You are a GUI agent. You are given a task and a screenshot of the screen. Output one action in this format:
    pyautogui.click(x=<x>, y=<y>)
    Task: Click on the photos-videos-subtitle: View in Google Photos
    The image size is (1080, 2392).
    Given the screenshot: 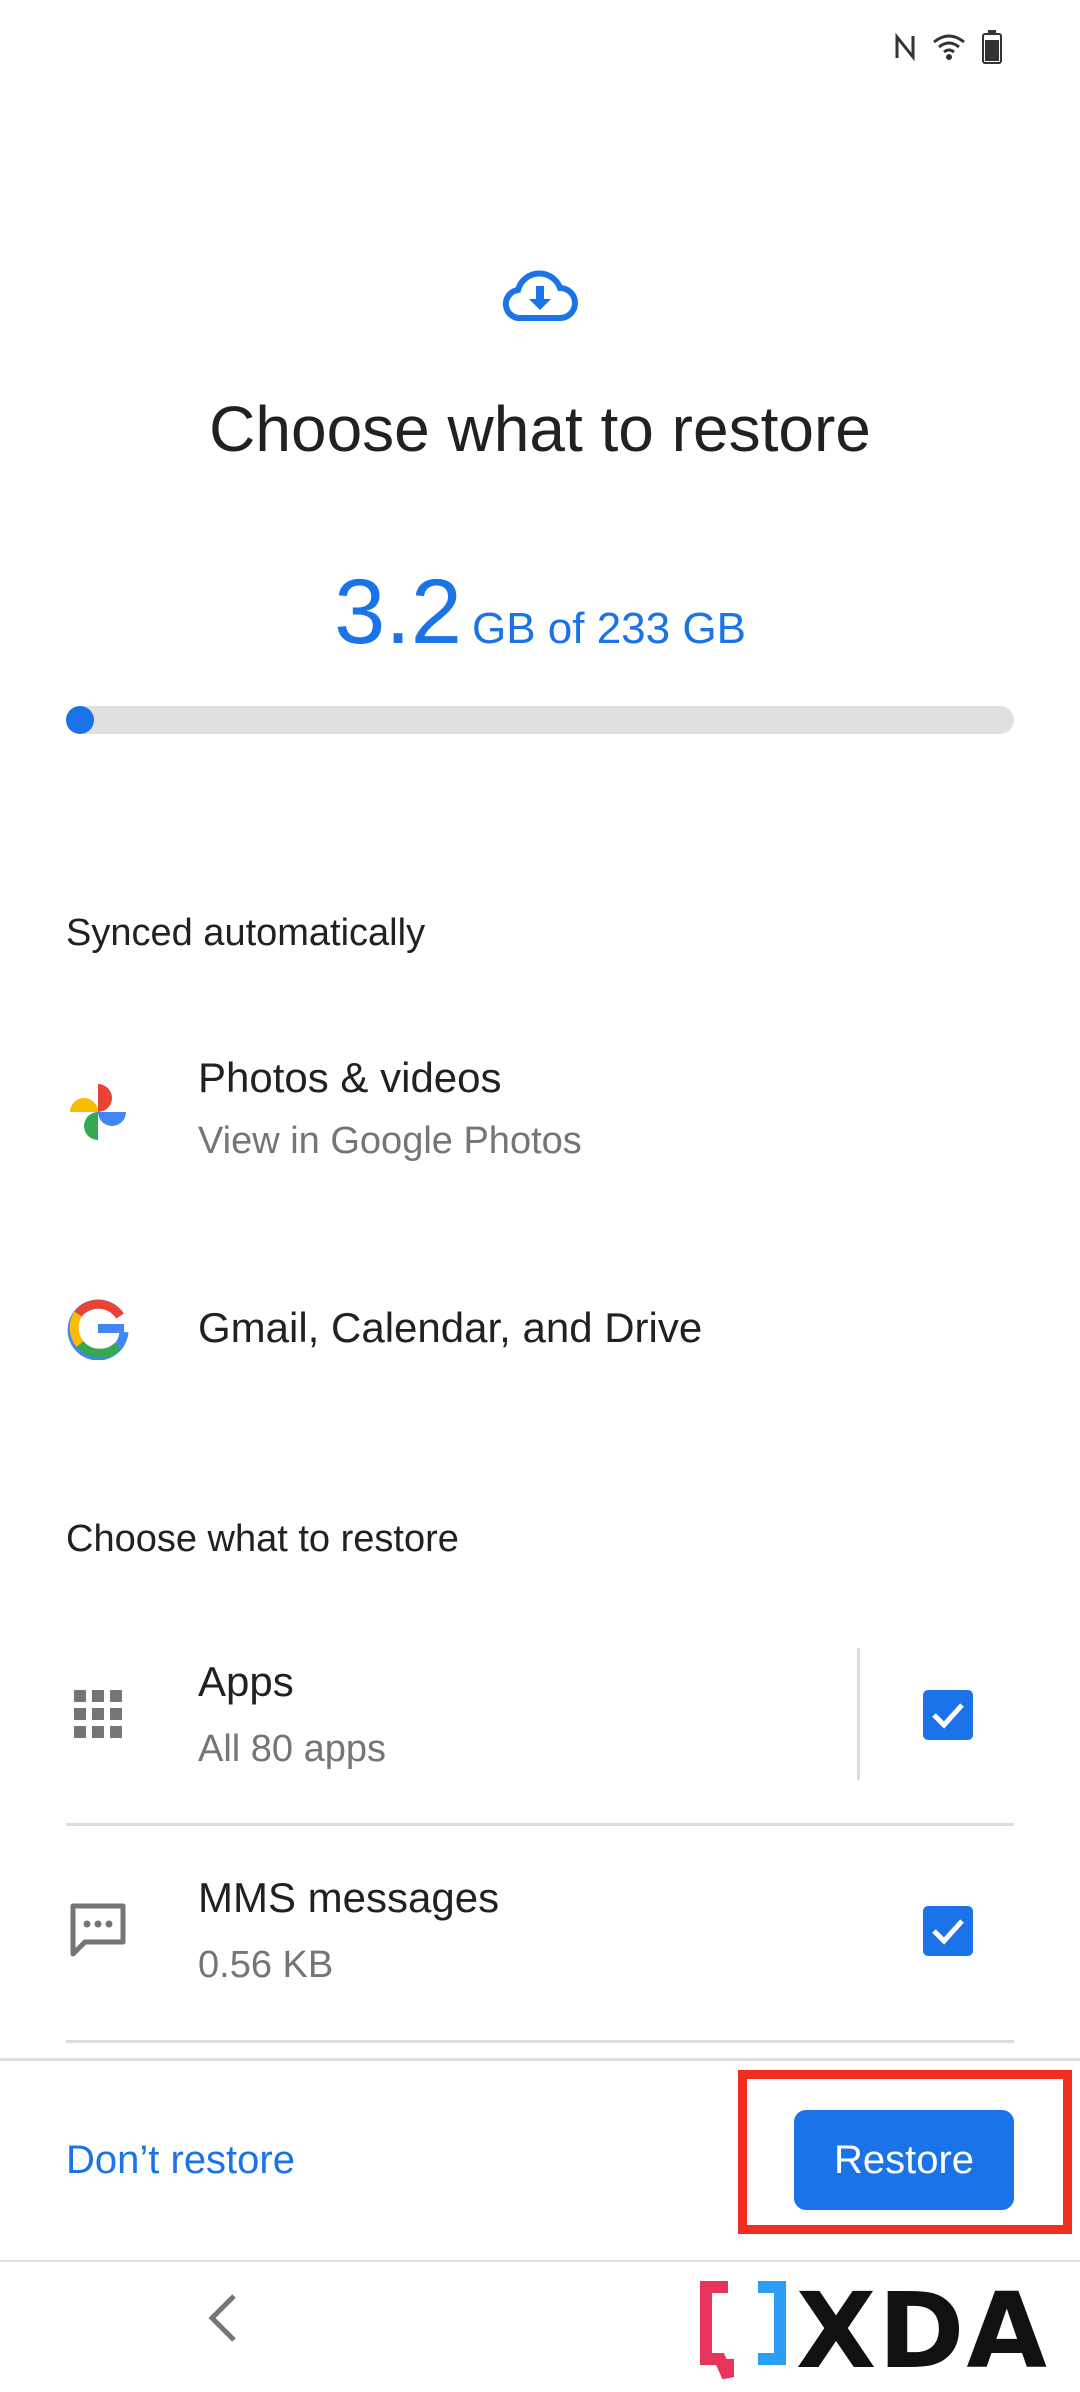 What is the action you would take?
    pyautogui.click(x=390, y=1141)
    